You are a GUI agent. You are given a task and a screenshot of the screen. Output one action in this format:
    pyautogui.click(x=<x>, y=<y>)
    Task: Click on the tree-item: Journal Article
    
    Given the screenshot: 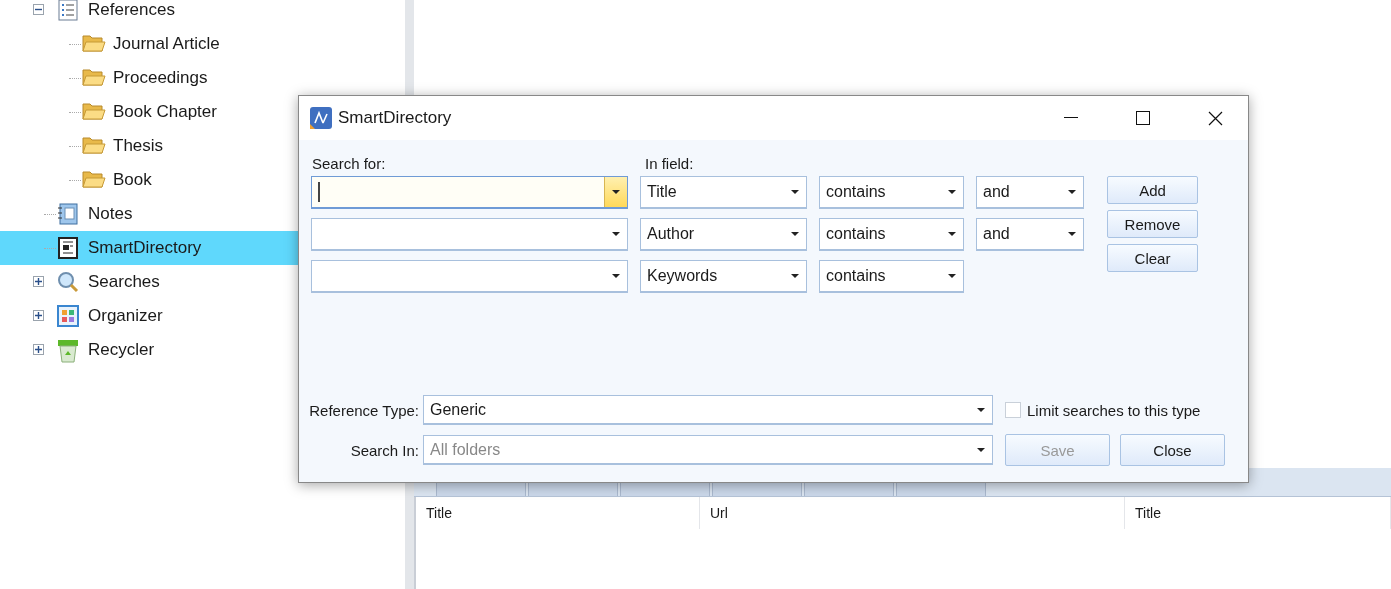 What is the action you would take?
    pyautogui.click(x=202, y=44)
    